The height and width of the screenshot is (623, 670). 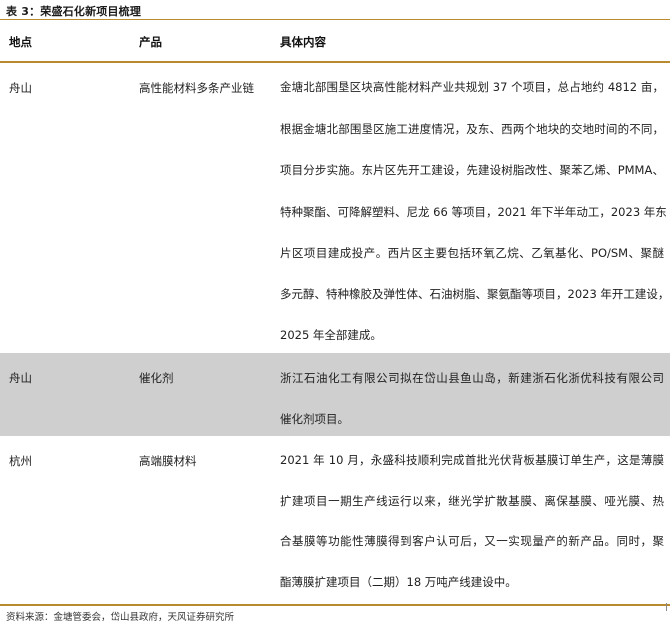 What do you see at coordinates (472, 378) in the screenshot?
I see `details-line: 浙江石油化工有限公司拟在岱山县鱼山岛，新建浙石化浙优科技有限公司` at bounding box center [472, 378].